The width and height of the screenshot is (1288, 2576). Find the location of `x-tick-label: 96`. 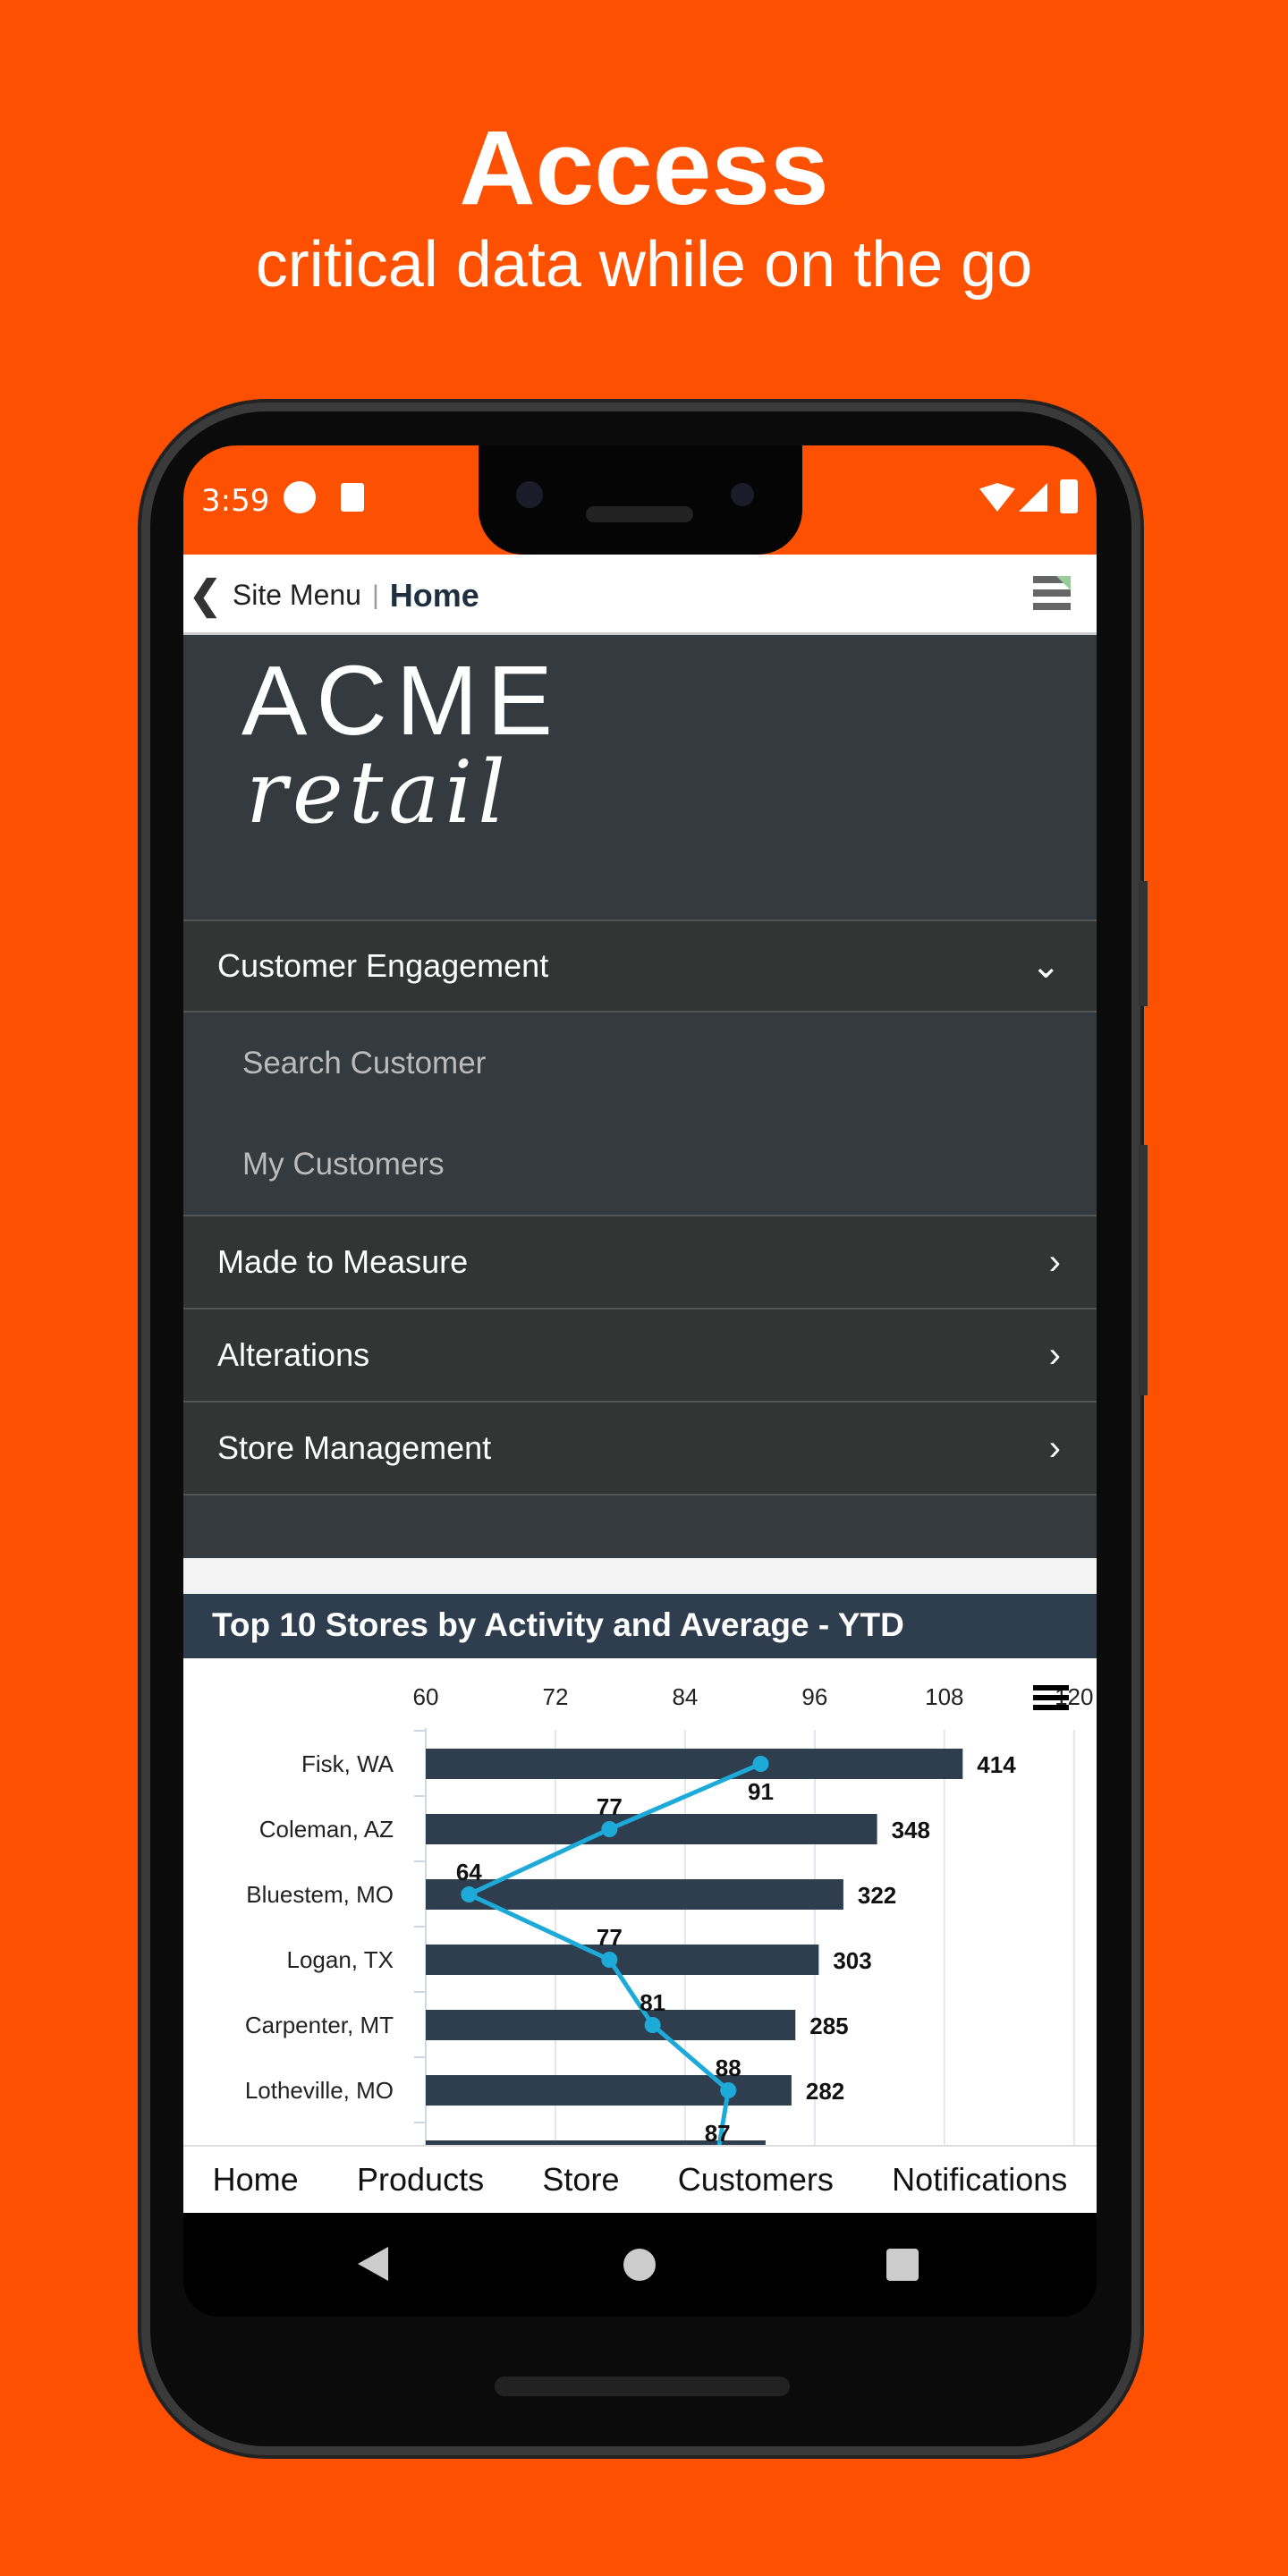

x-tick-label: 96 is located at coordinates (814, 1696).